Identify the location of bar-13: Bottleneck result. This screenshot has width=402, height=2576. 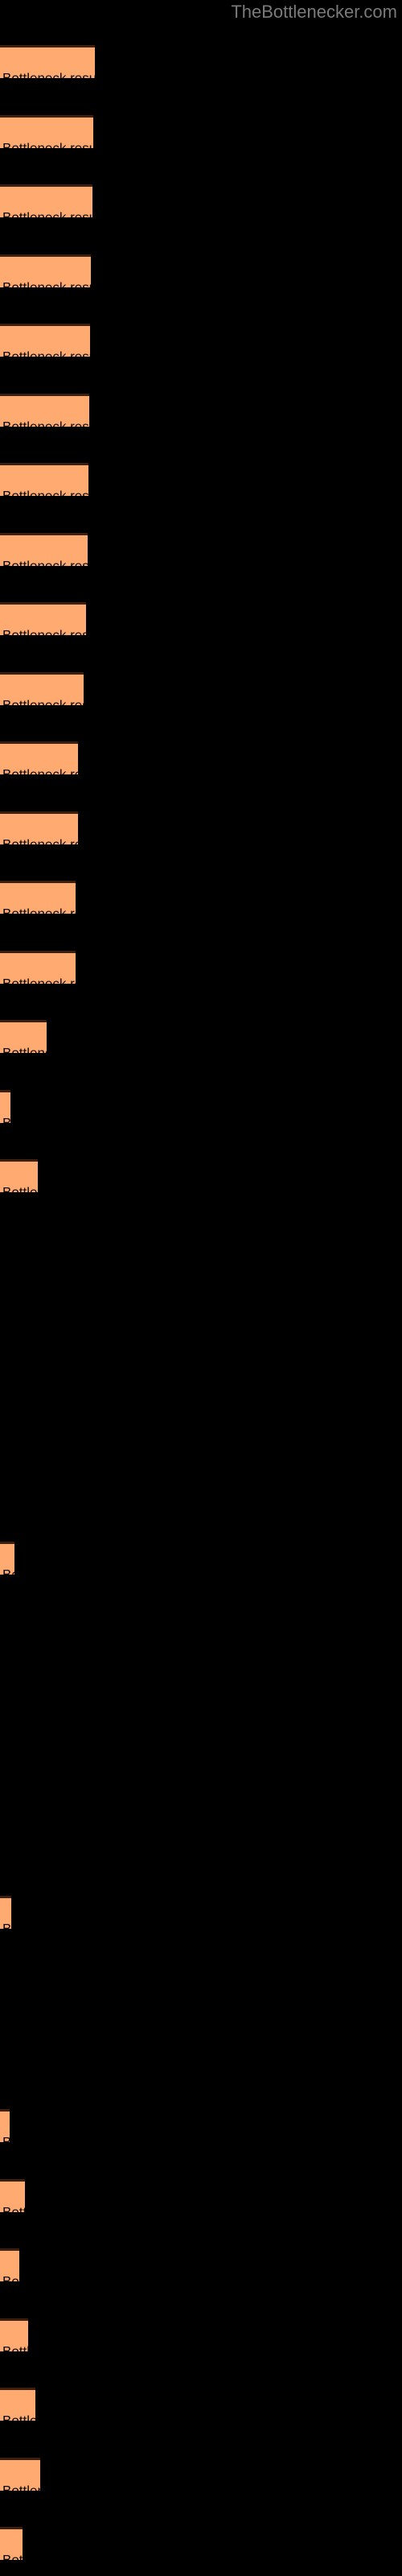
(38, 897).